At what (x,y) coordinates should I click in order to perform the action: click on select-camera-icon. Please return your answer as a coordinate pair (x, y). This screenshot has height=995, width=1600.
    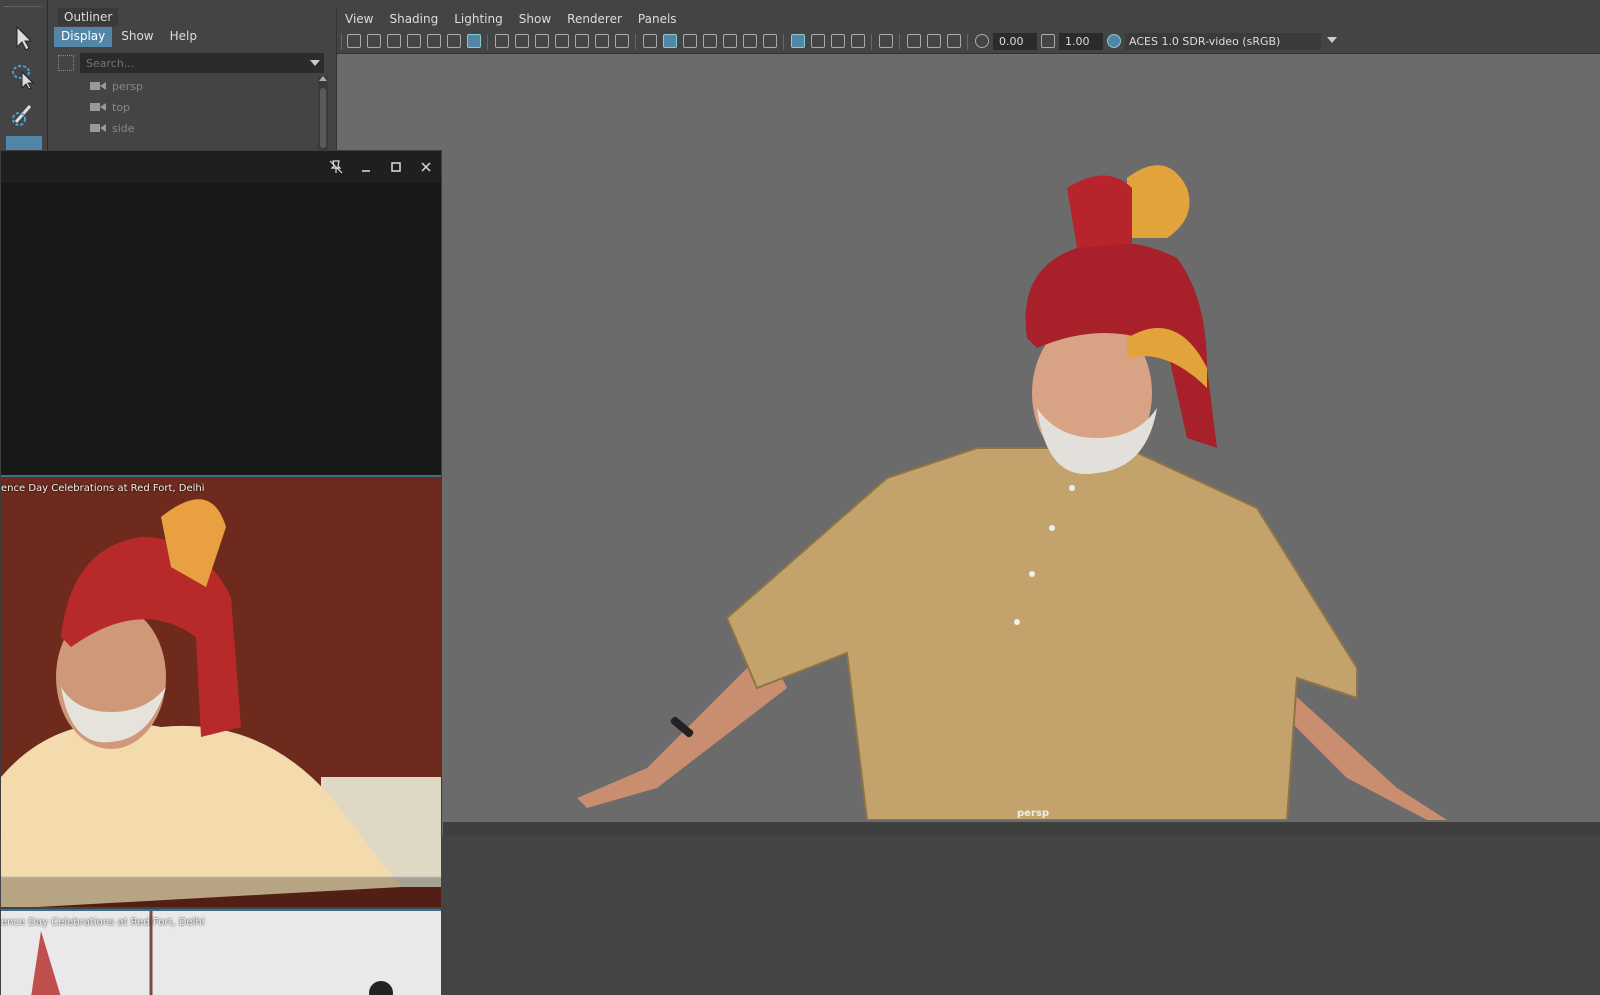
    Looking at the image, I should click on (354, 41).